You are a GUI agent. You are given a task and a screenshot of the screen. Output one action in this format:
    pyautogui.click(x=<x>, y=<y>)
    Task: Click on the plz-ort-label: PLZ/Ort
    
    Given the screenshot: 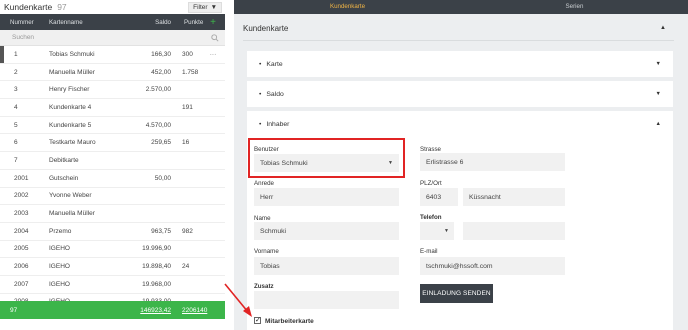 What is the action you would take?
    pyautogui.click(x=431, y=183)
    